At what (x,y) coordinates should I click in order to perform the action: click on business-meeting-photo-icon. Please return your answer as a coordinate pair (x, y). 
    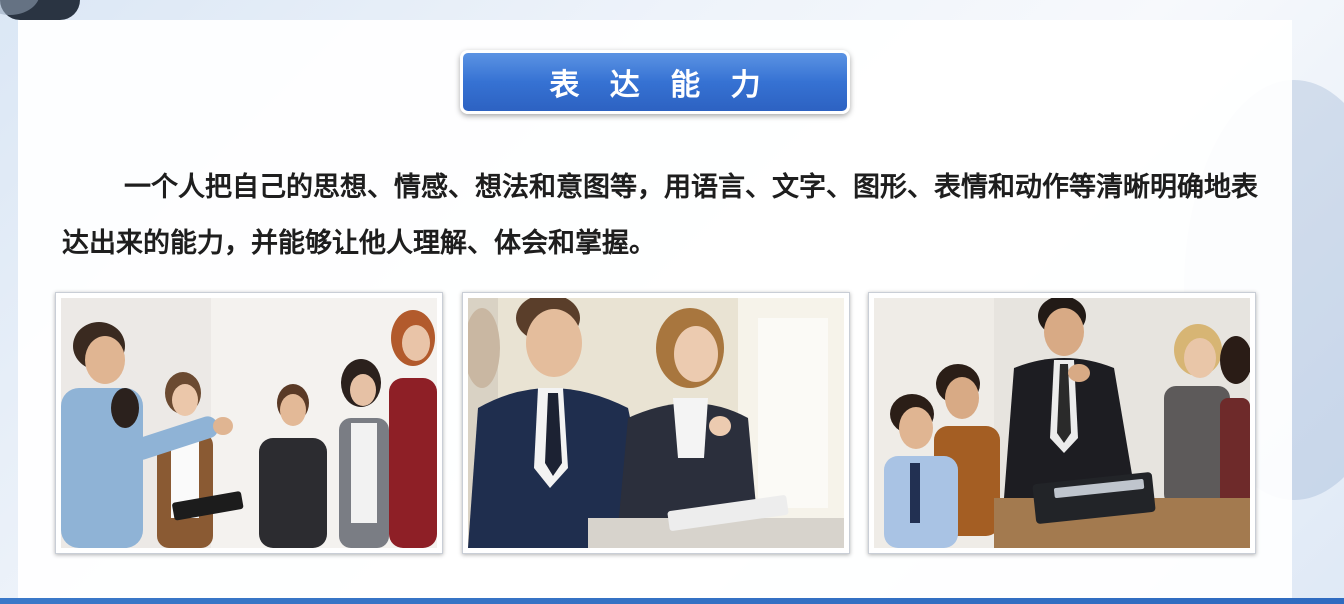
    Looking at the image, I should click on (656, 423).